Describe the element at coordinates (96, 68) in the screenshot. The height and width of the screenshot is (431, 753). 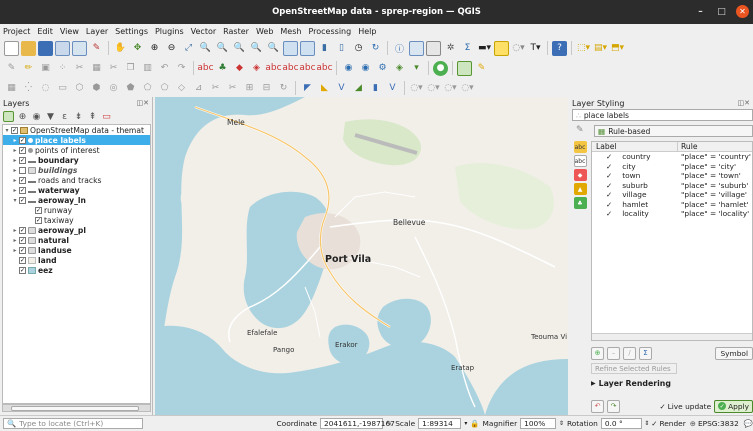
I see `delete-selected-icon: ▦` at that location.